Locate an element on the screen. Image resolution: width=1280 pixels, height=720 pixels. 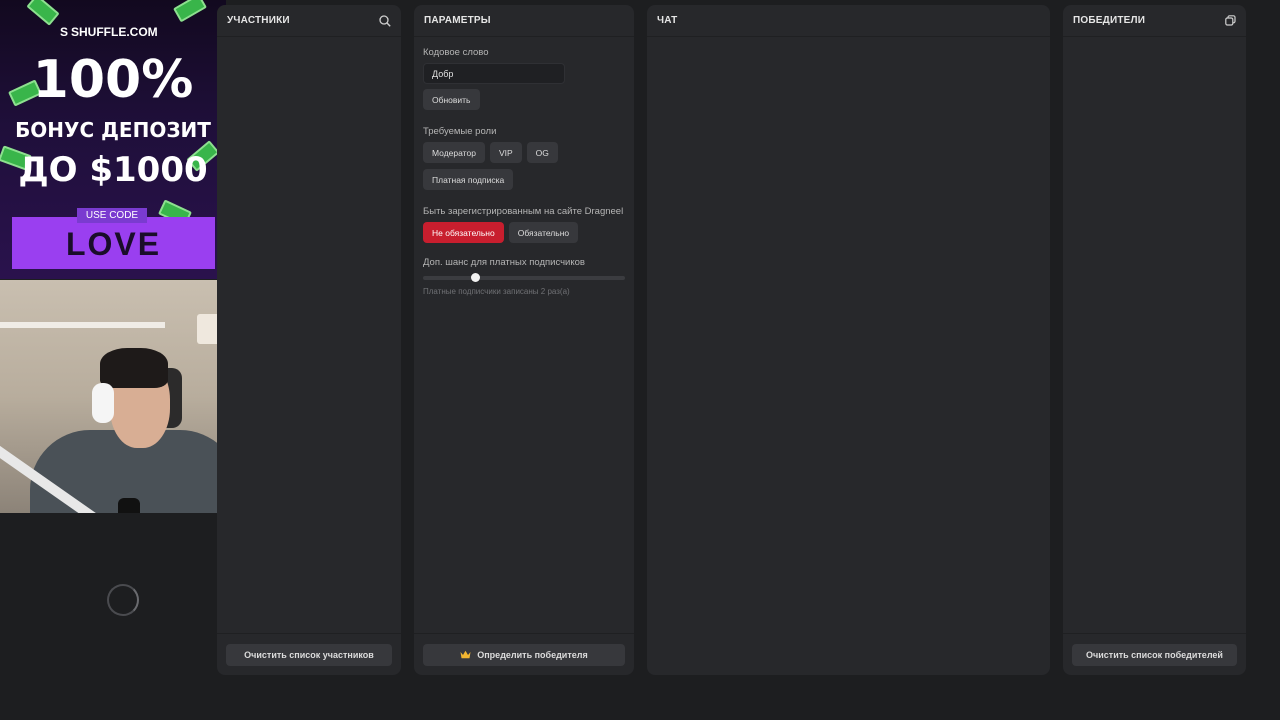
crown-icon is located at coordinates (465, 654).